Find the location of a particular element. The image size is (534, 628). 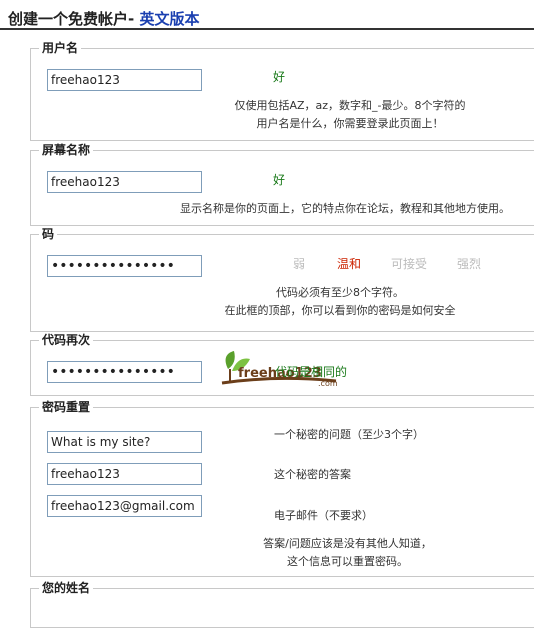

username-status: 好 is located at coordinates (279, 77).